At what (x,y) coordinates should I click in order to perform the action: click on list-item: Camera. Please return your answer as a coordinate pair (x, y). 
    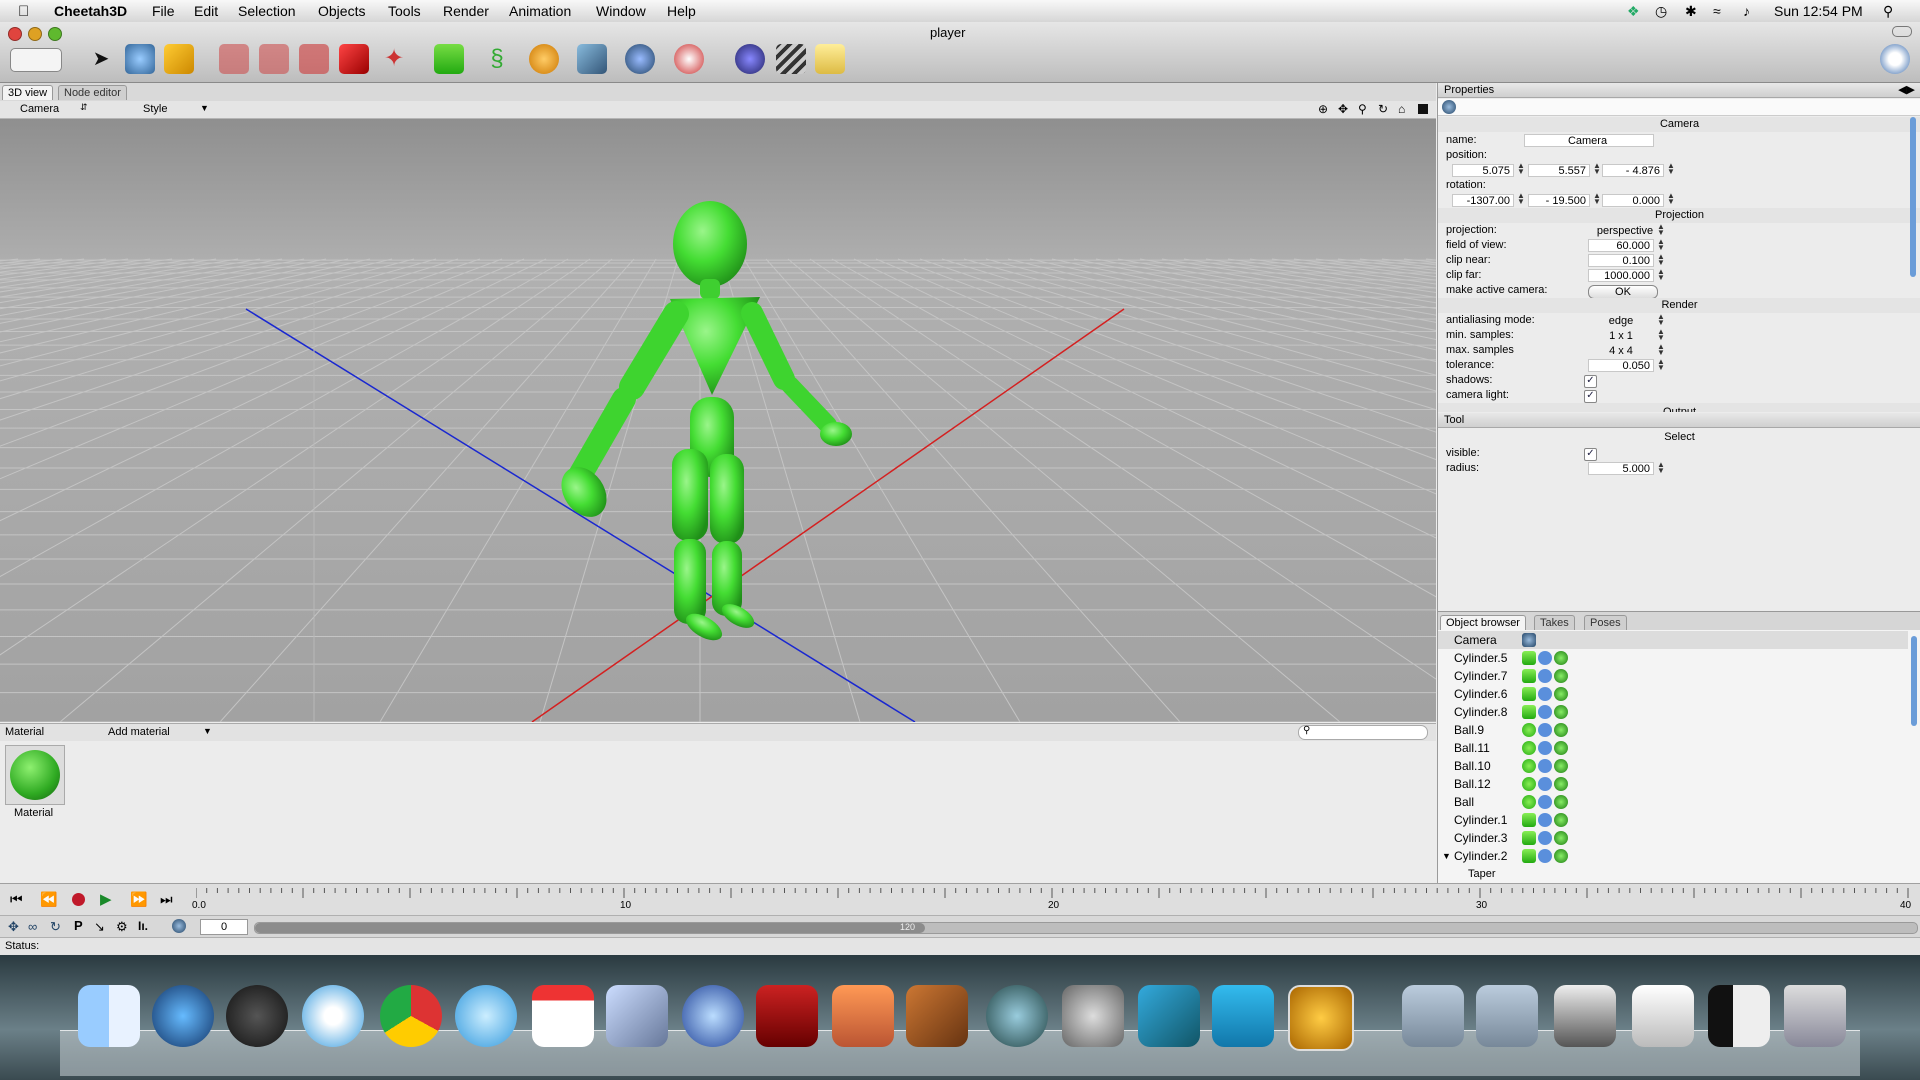
    Looking at the image, I should click on (1673, 640).